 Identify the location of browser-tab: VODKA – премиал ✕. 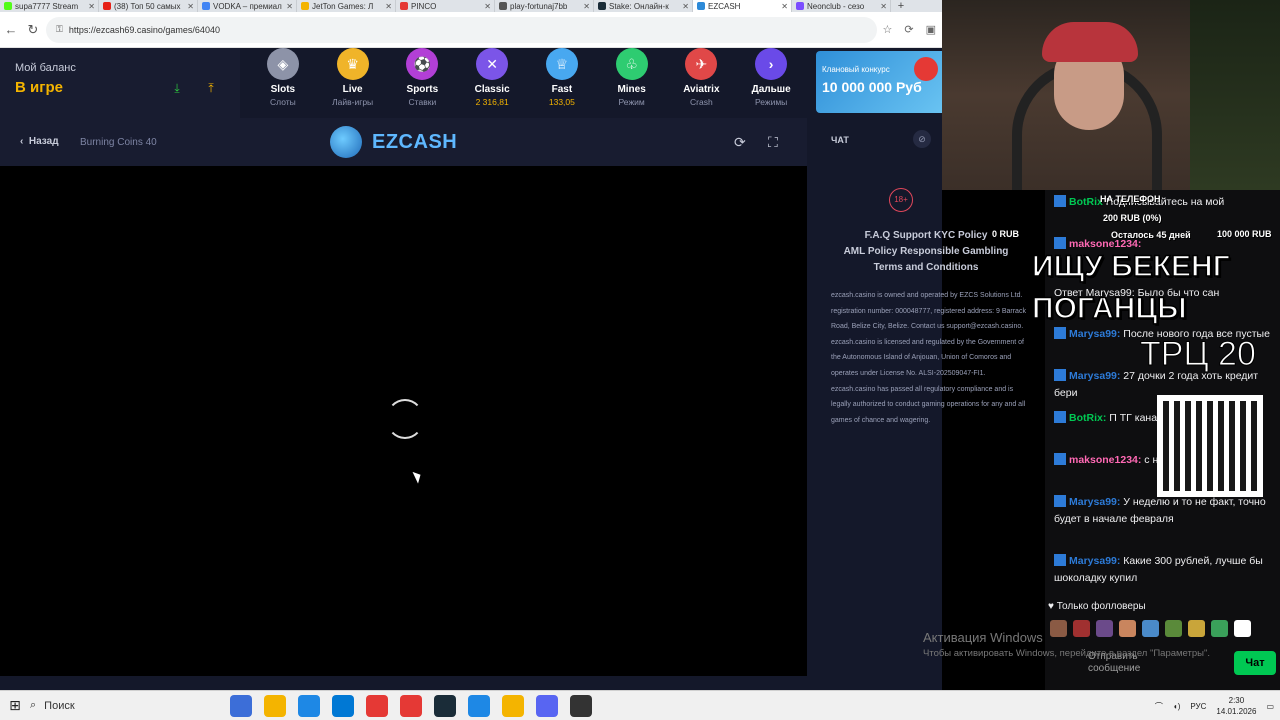
(247, 6).